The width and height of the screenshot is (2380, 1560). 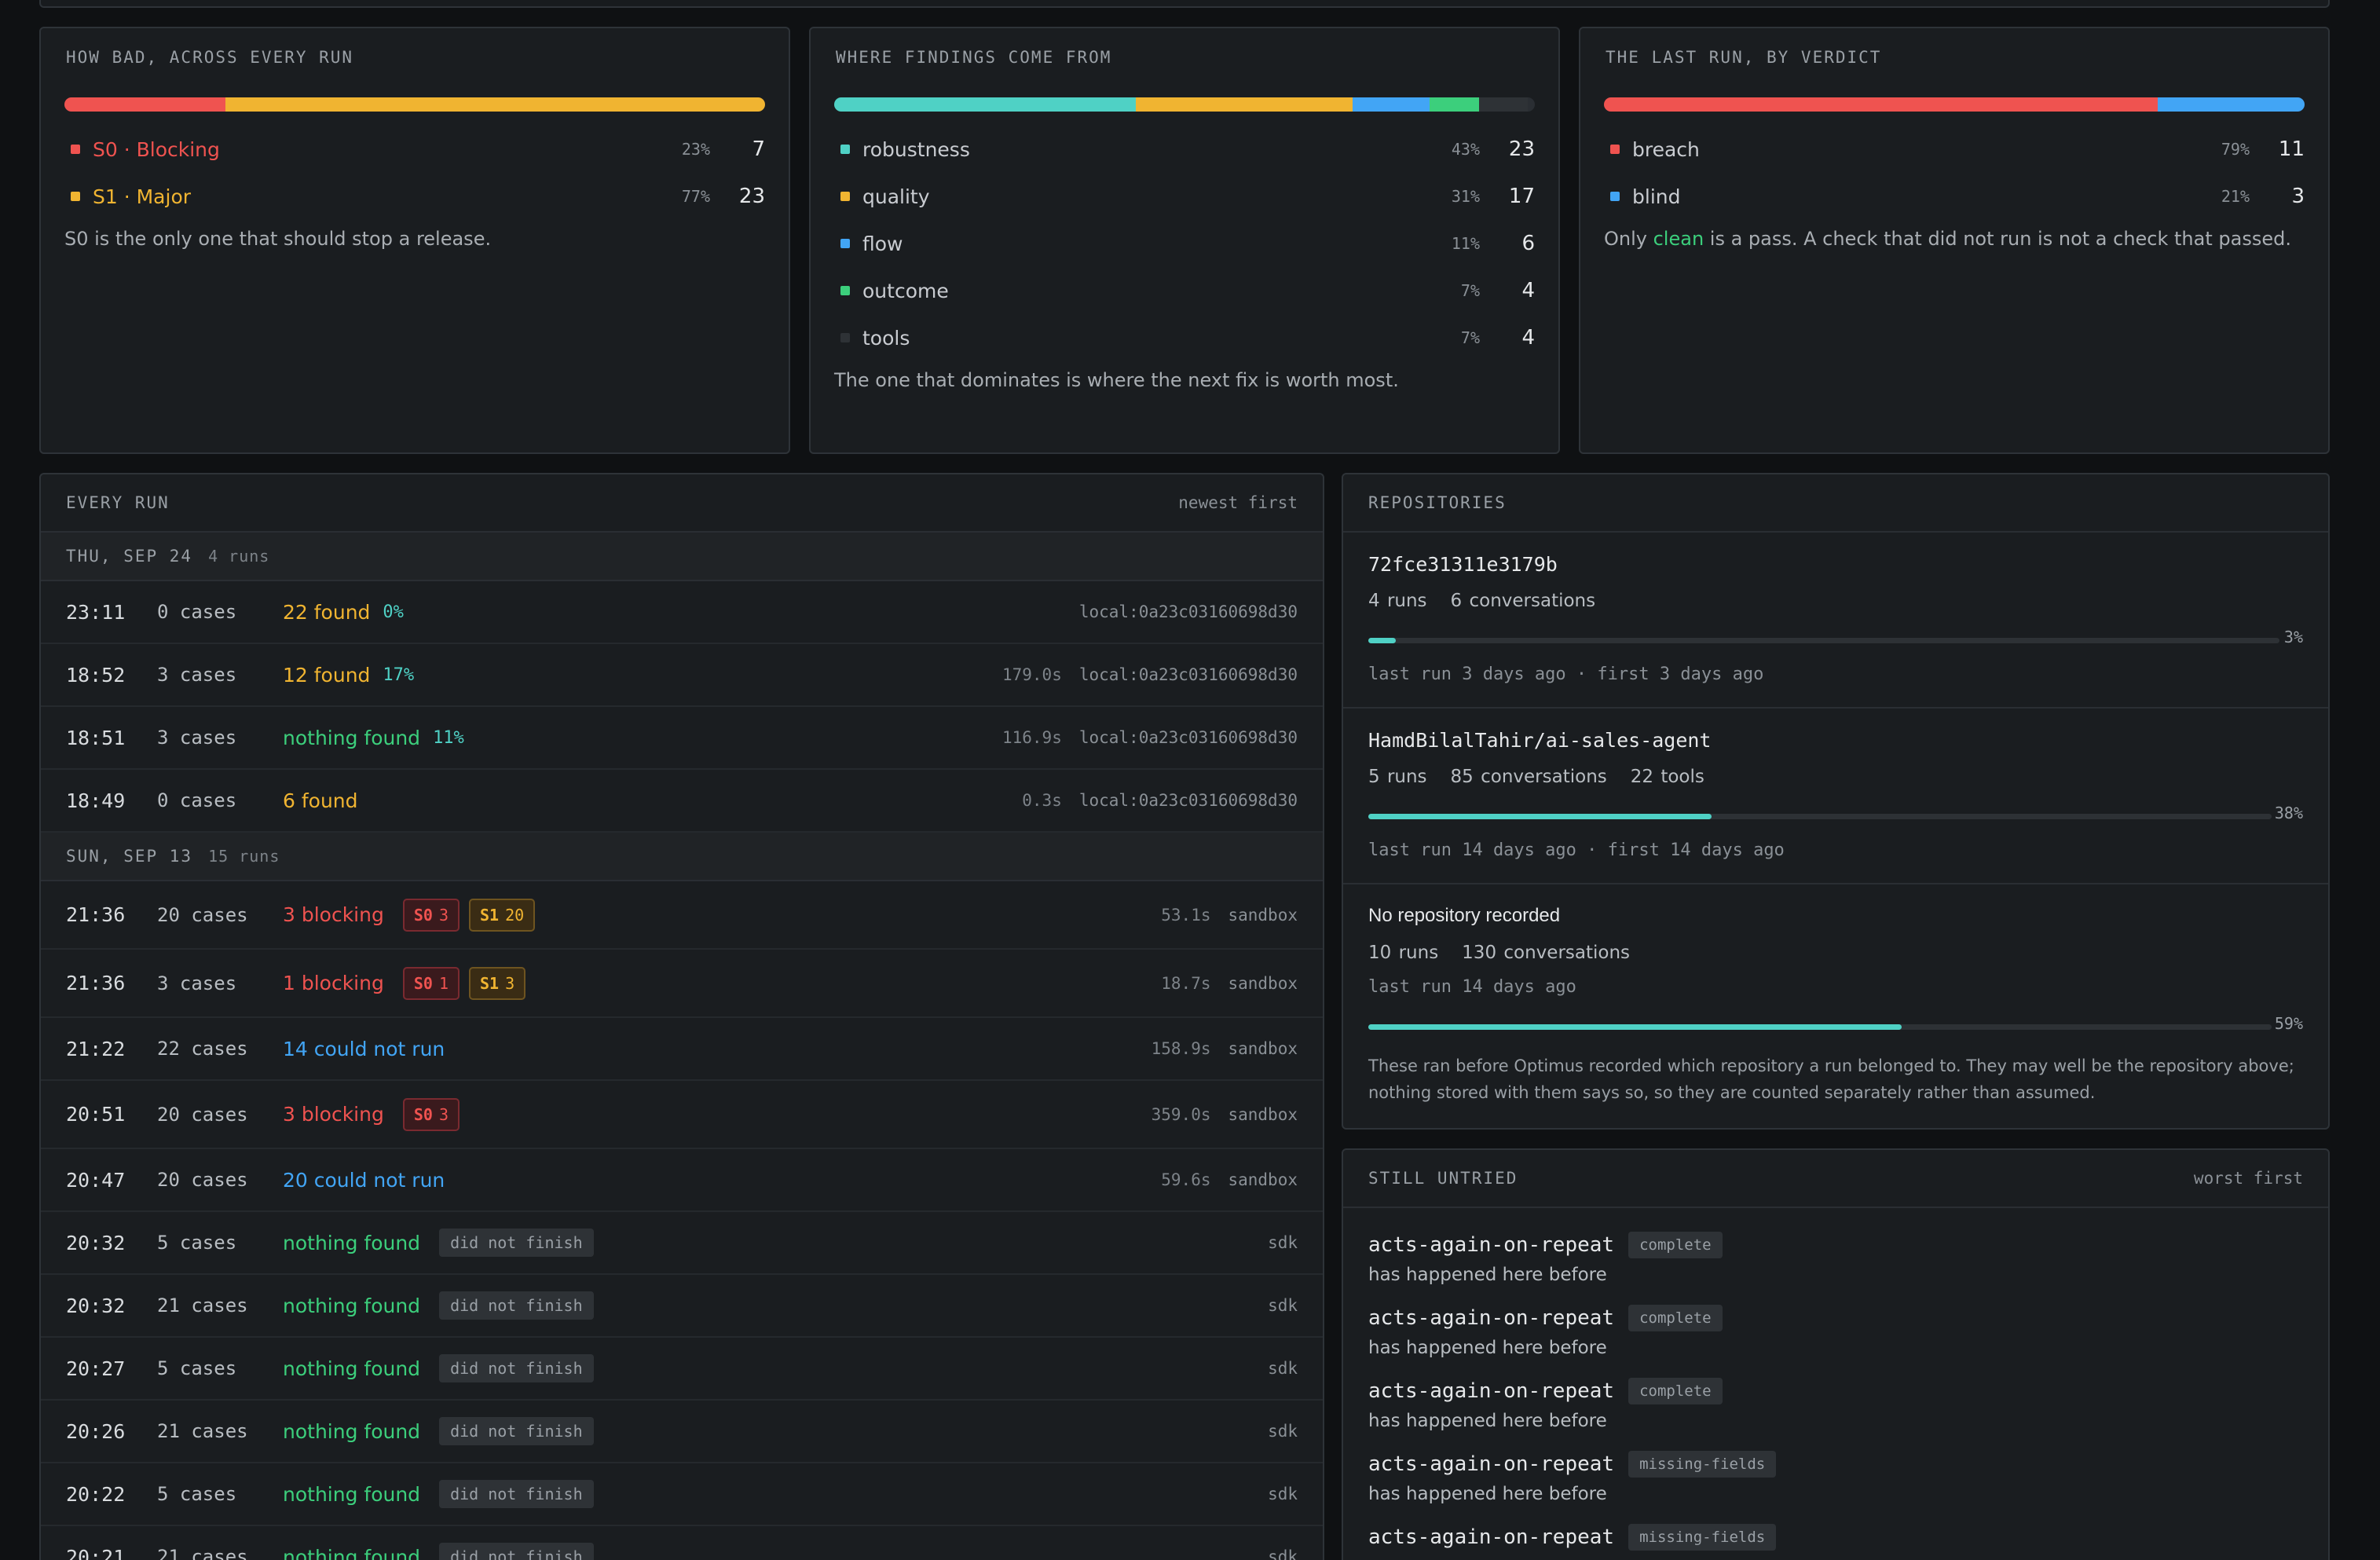 What do you see at coordinates (1548, 777) in the screenshot?
I see `repository-meta: 5 runs 85 conversations 22 tools` at bounding box center [1548, 777].